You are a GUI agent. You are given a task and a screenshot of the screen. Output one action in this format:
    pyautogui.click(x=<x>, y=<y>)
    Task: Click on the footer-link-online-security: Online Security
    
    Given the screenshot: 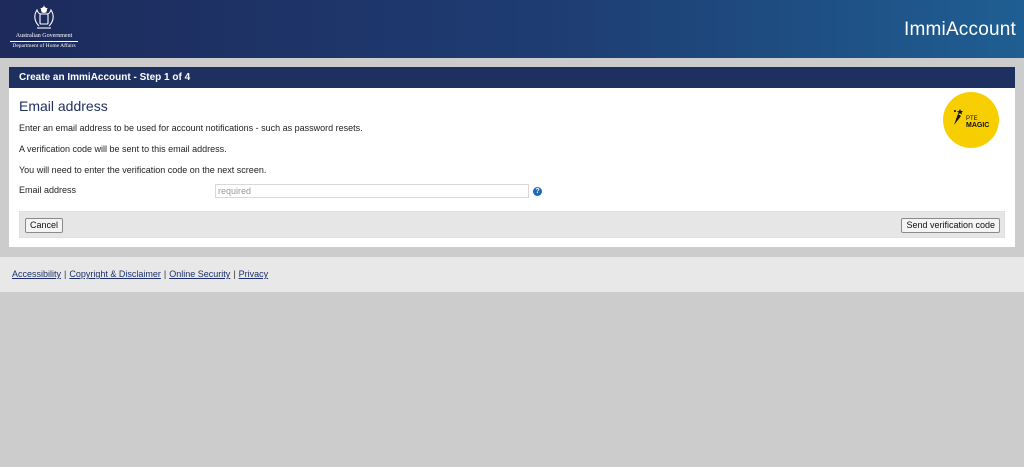 What is the action you would take?
    pyautogui.click(x=199, y=274)
    